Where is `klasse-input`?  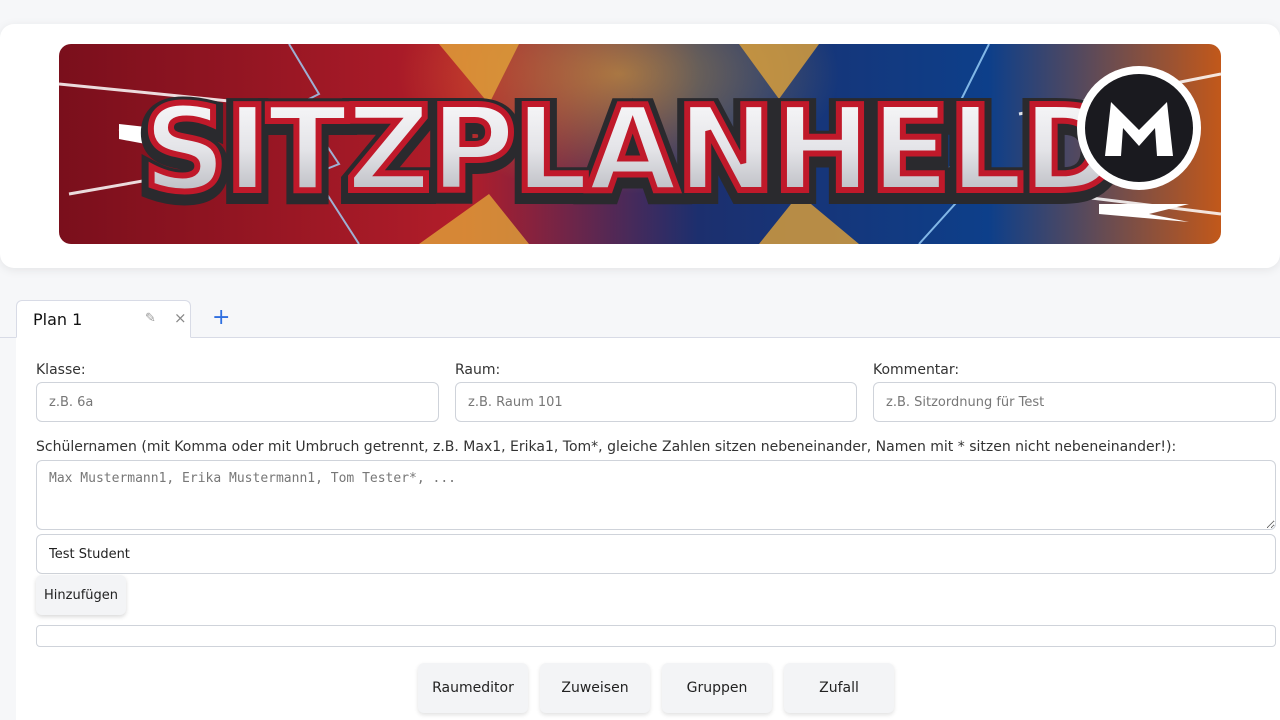 klasse-input is located at coordinates (237, 402).